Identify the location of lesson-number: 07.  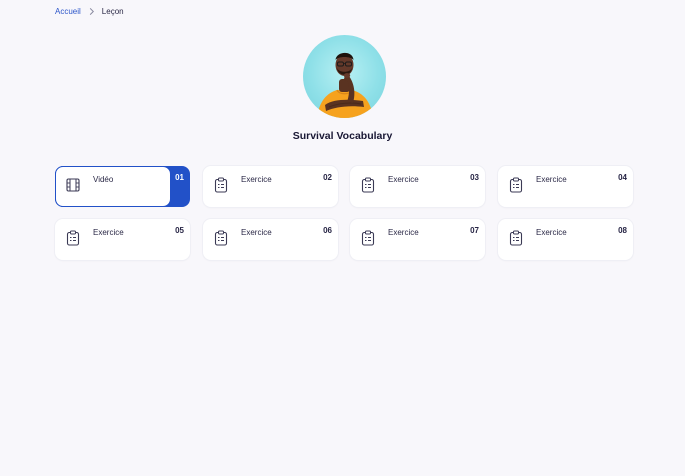
(474, 230).